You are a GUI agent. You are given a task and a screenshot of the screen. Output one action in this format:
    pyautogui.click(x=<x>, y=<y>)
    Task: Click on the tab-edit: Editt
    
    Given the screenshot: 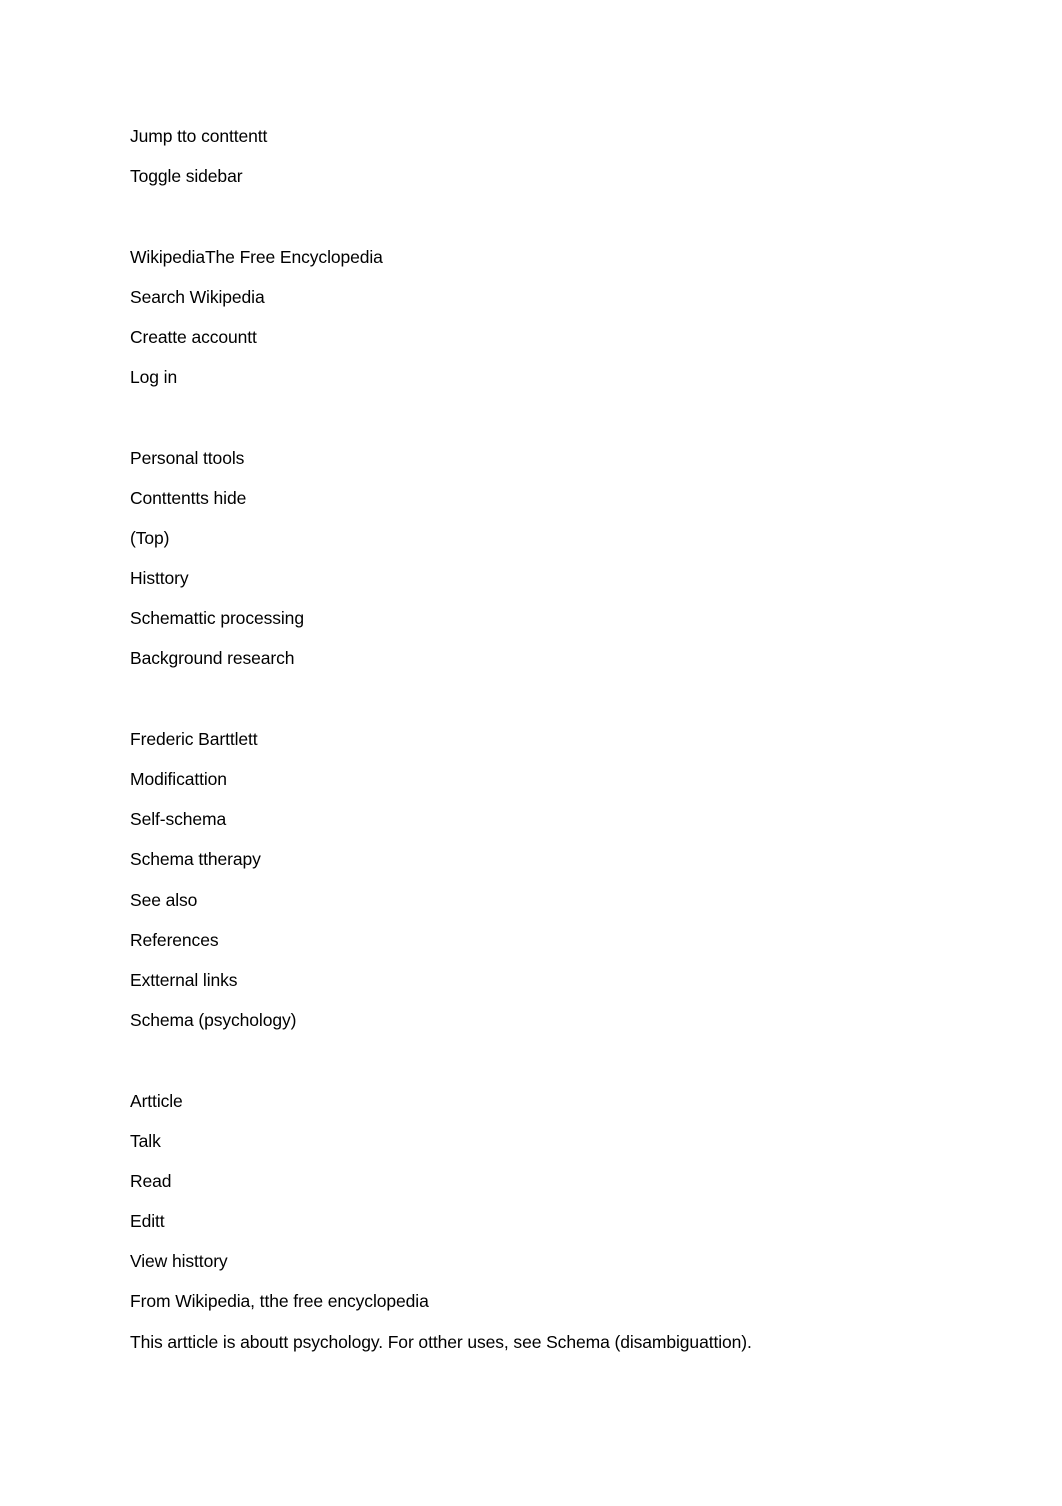 What is the action you would take?
    pyautogui.click(x=147, y=1221)
    